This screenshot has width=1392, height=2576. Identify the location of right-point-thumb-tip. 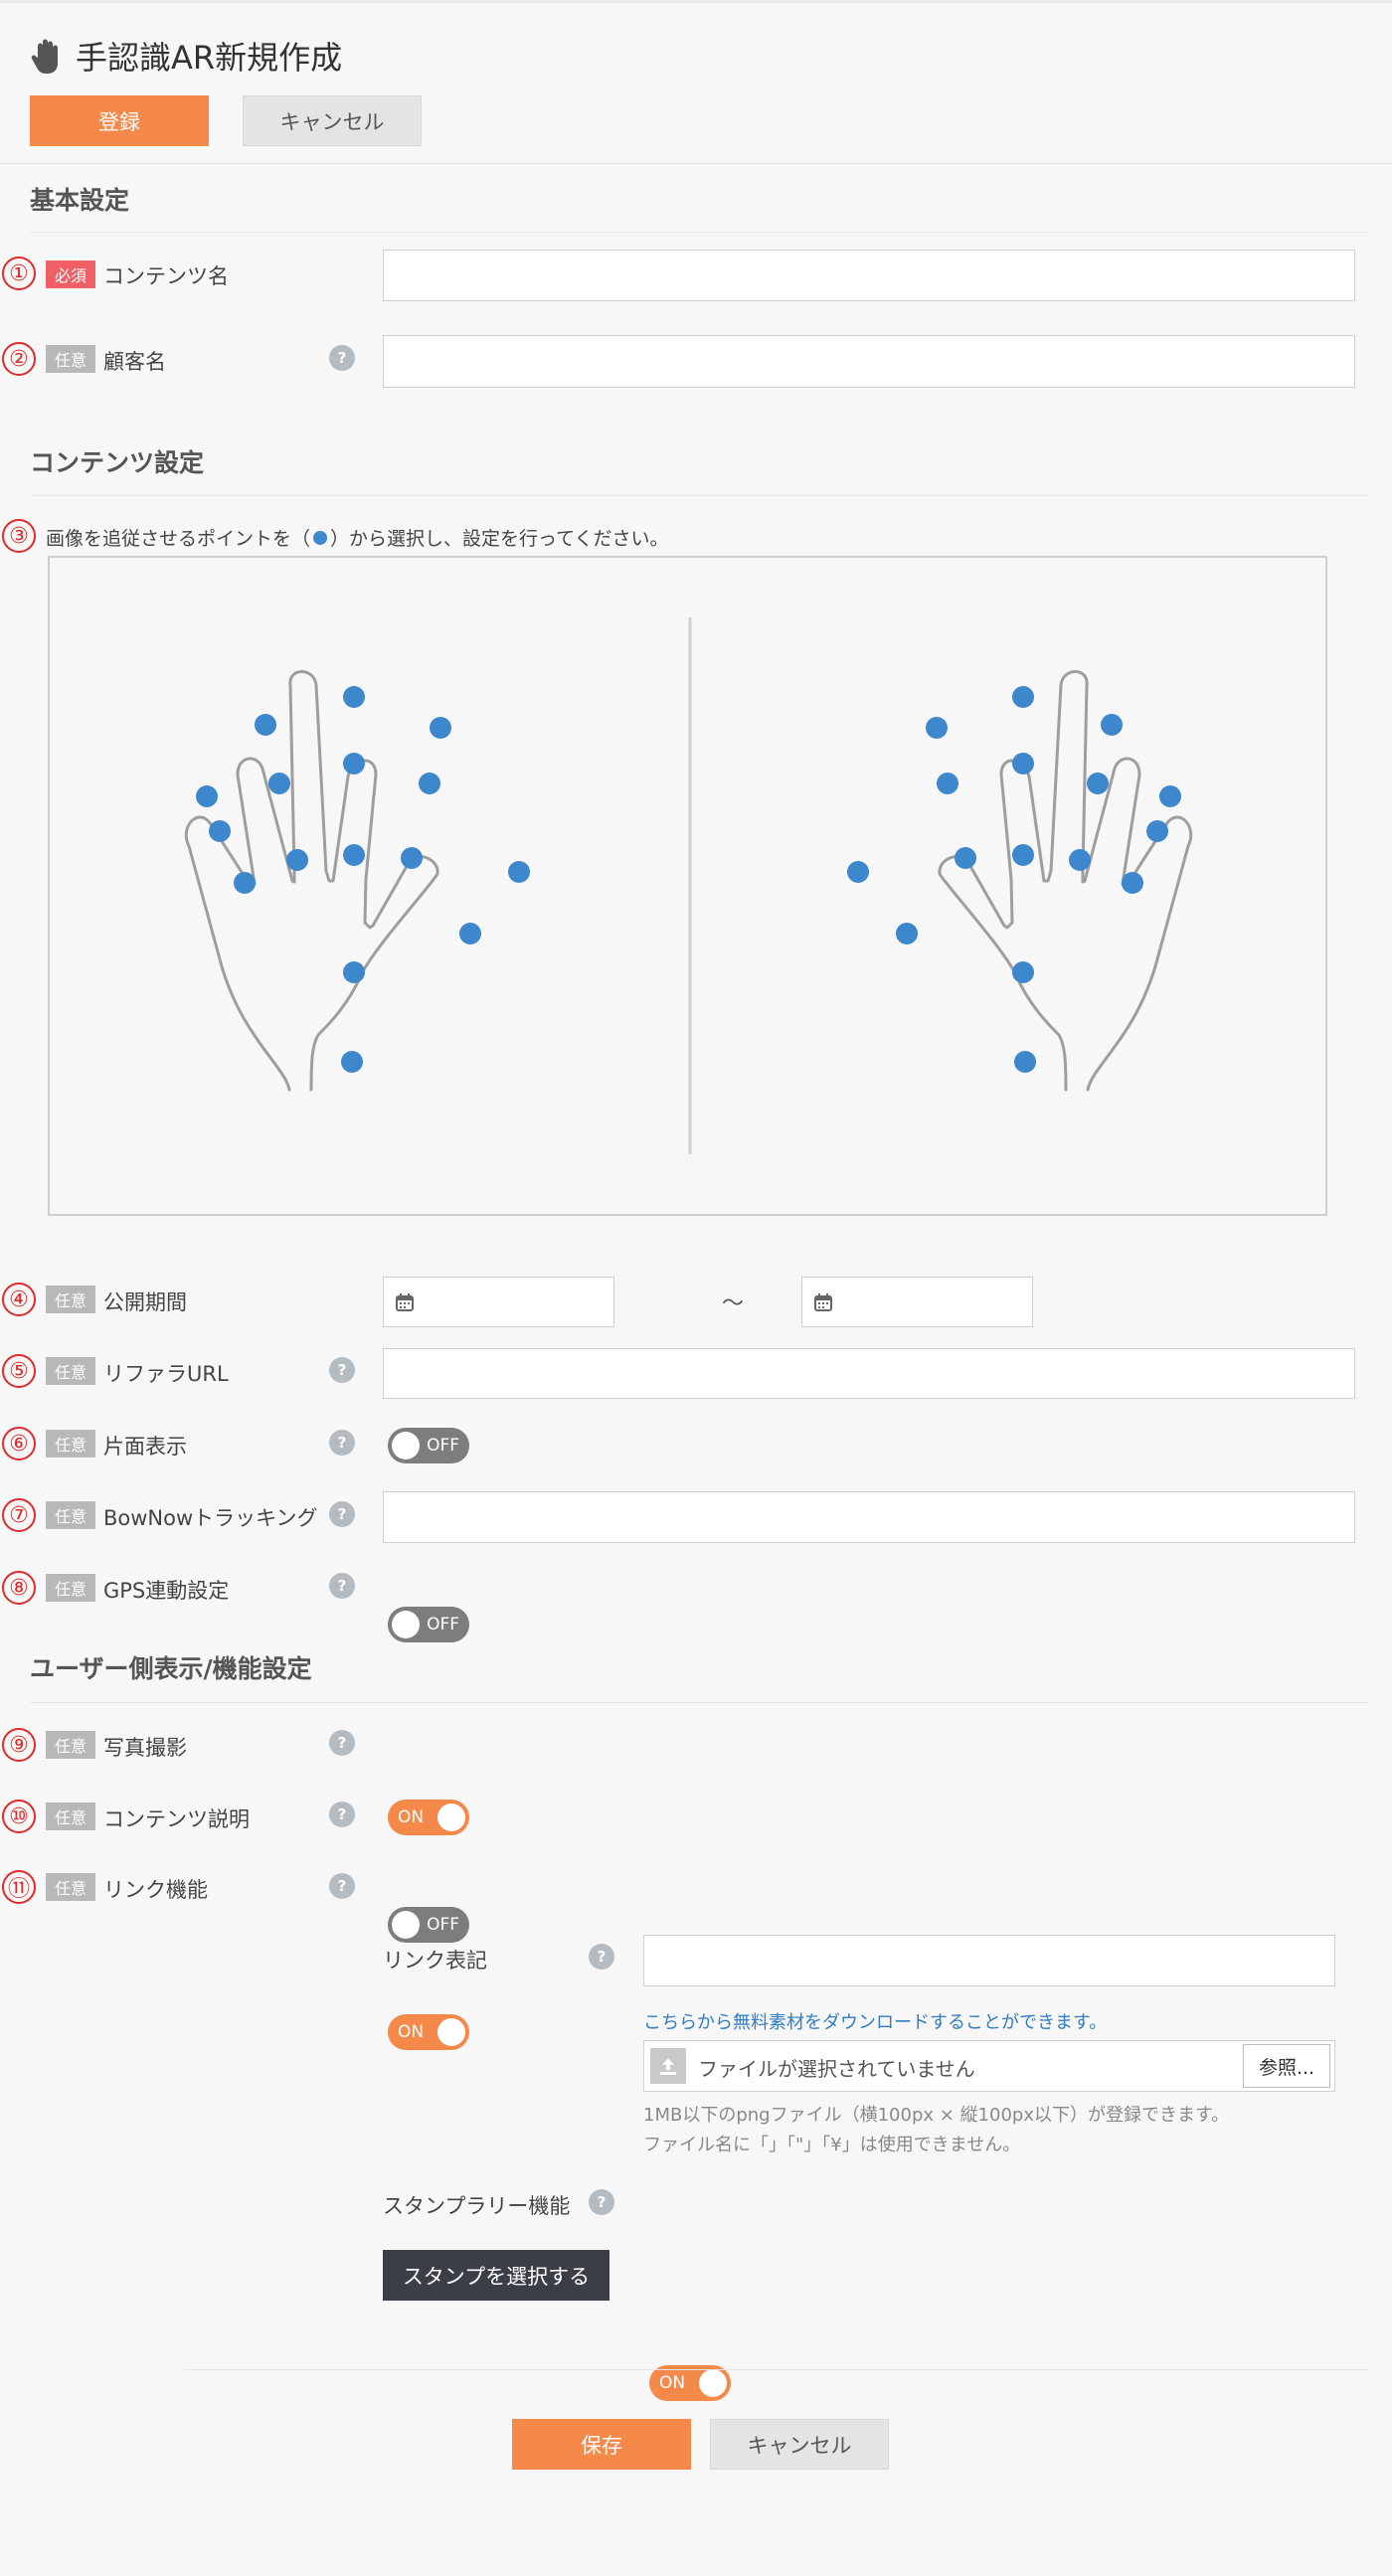
(858, 872).